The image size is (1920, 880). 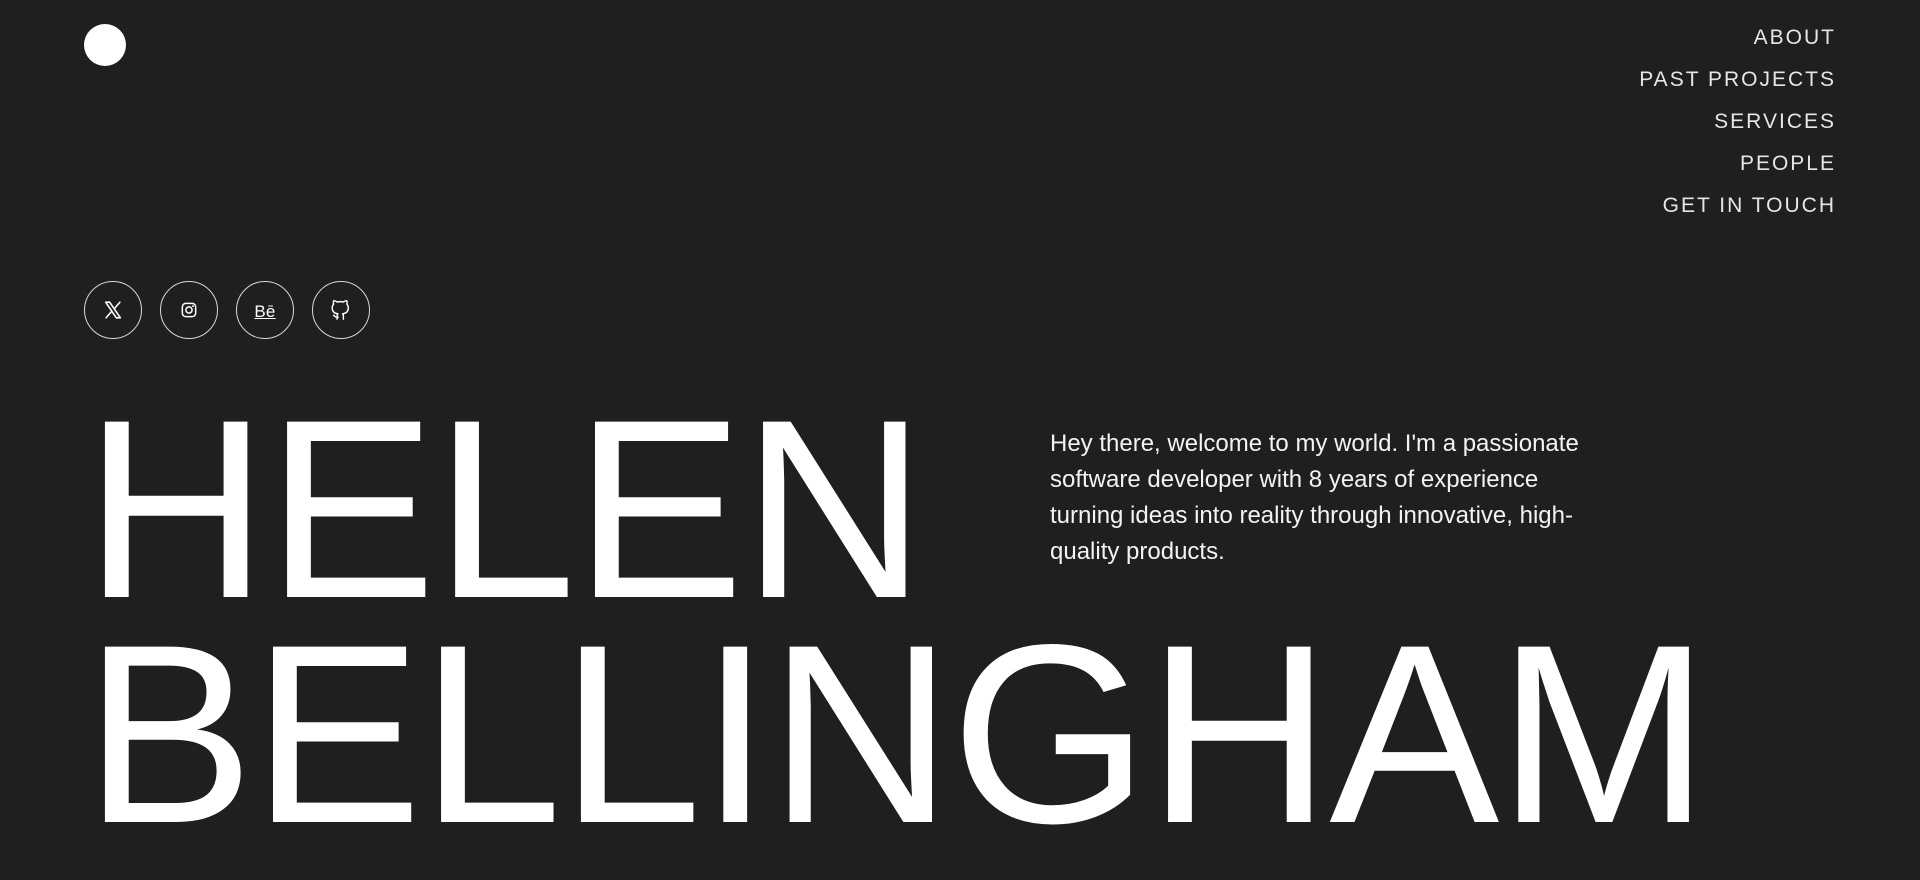 I want to click on x-link, so click(x=113, y=310).